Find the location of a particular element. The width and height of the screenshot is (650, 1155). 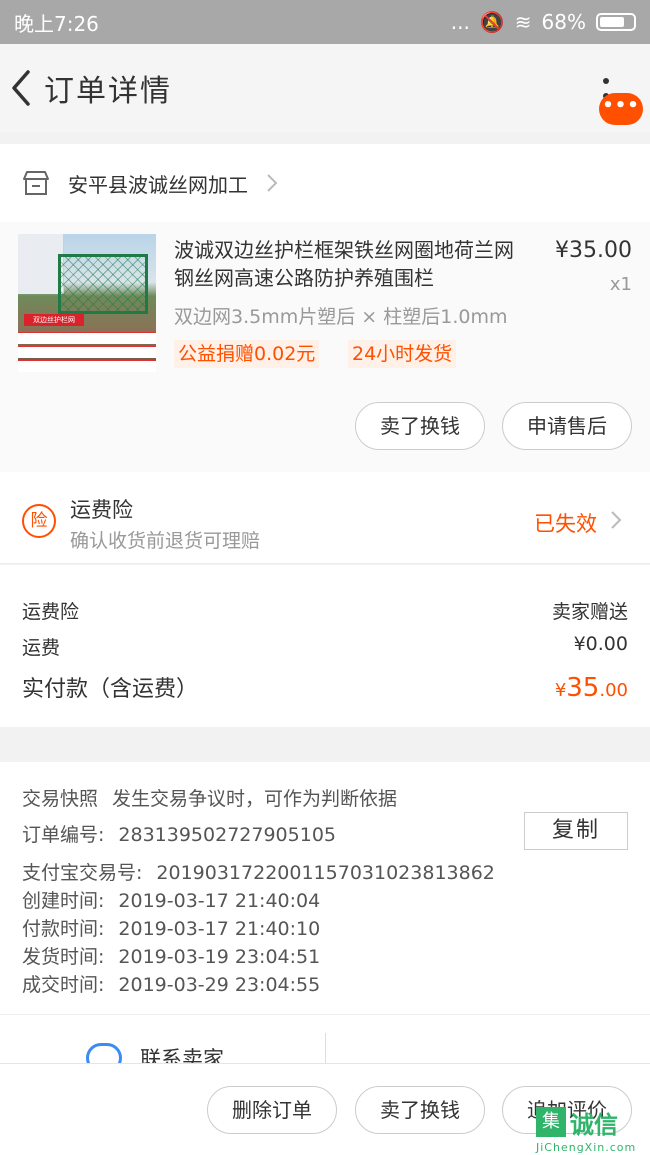

snapshot-note: 发生交易争议时，可作为判断依据 is located at coordinates (255, 799).